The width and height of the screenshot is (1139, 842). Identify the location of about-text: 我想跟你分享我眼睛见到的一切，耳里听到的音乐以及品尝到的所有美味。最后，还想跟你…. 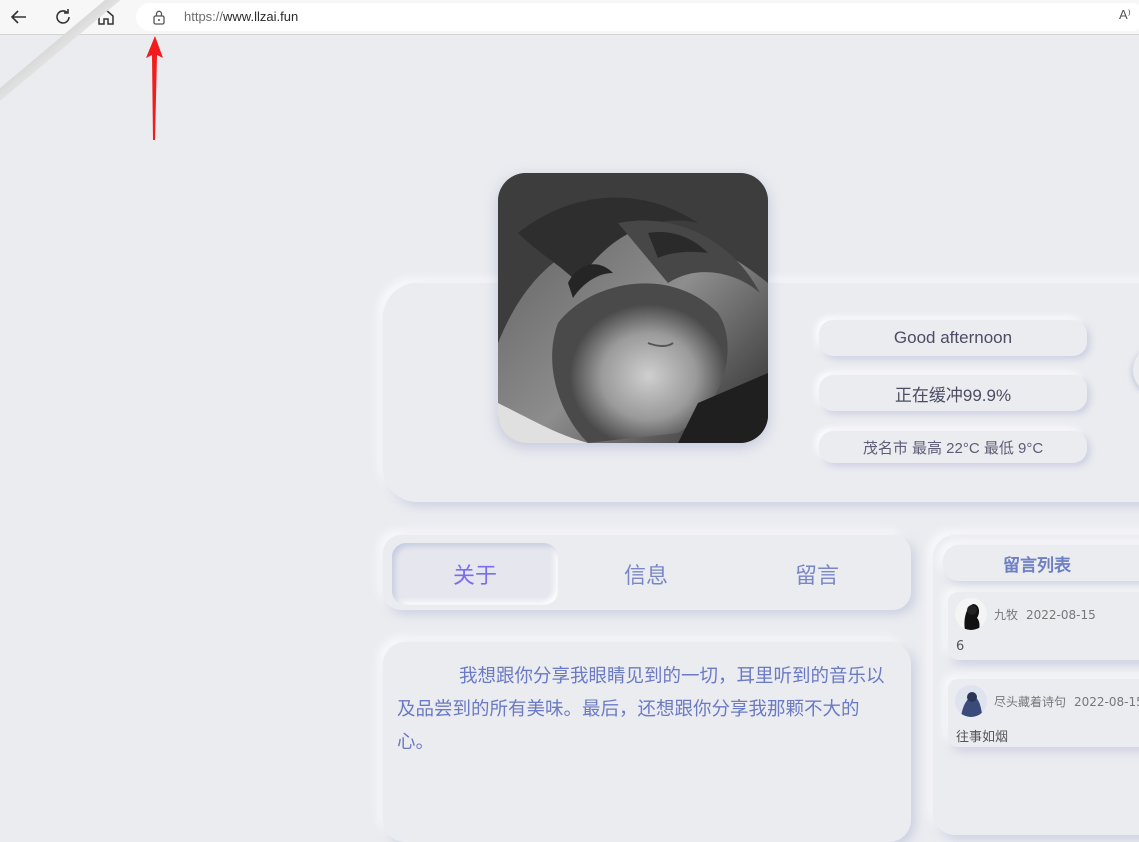
(641, 709).